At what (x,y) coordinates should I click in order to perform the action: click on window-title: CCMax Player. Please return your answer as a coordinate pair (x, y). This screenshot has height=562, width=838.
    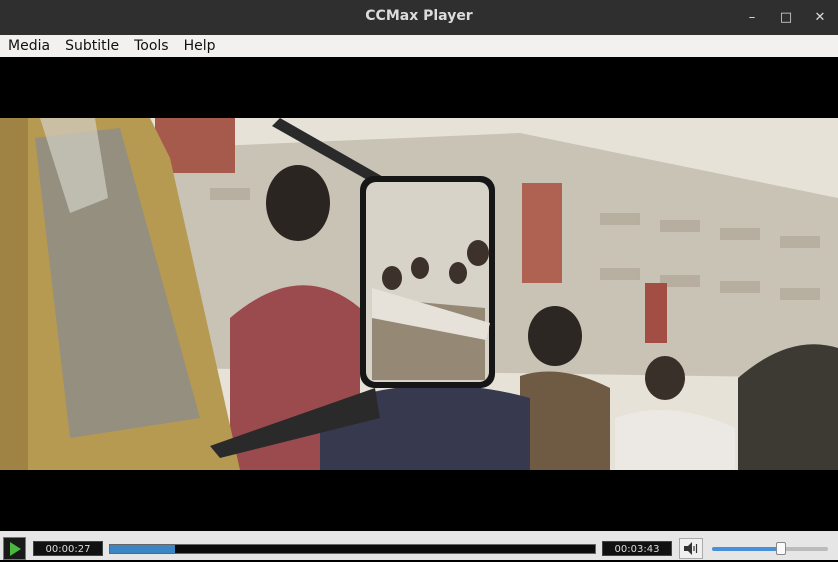
    Looking at the image, I should click on (419, 16).